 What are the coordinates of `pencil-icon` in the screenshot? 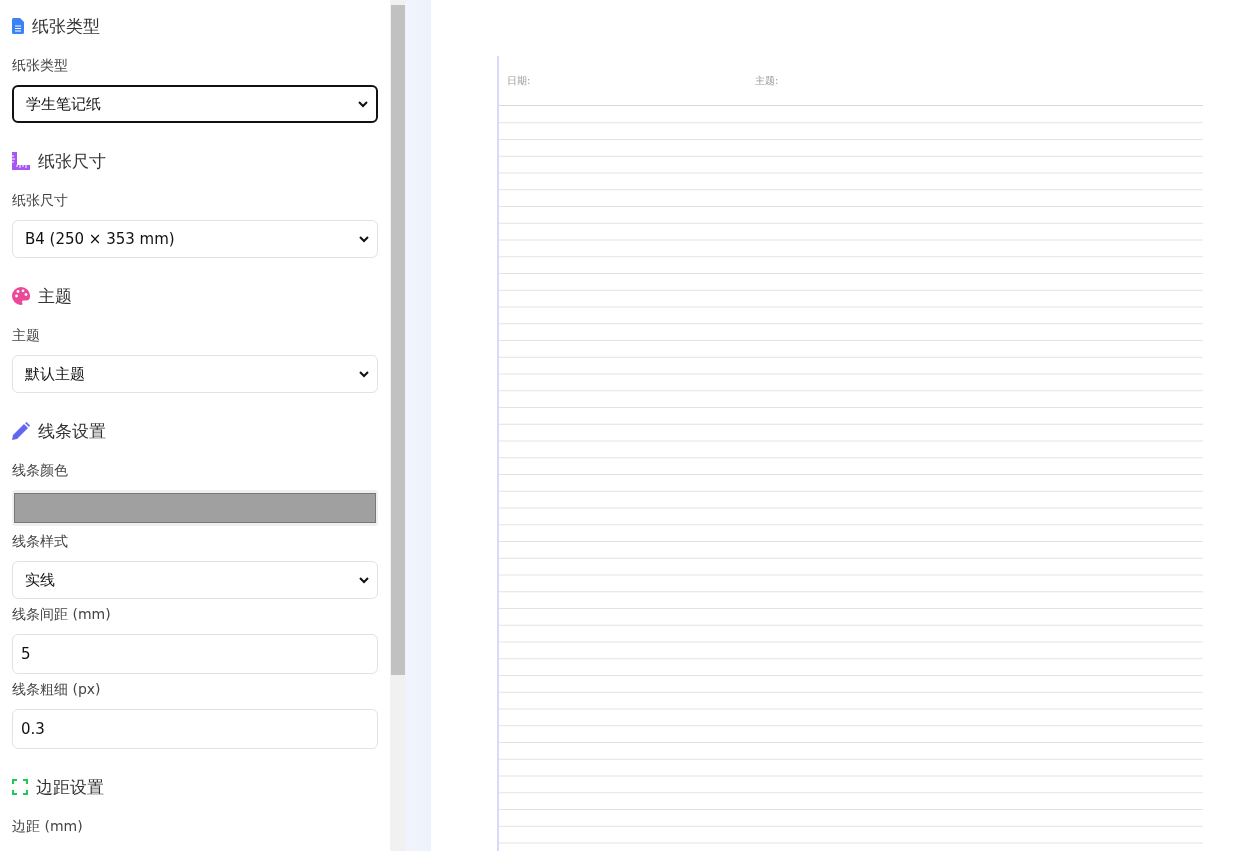 It's located at (21, 431).